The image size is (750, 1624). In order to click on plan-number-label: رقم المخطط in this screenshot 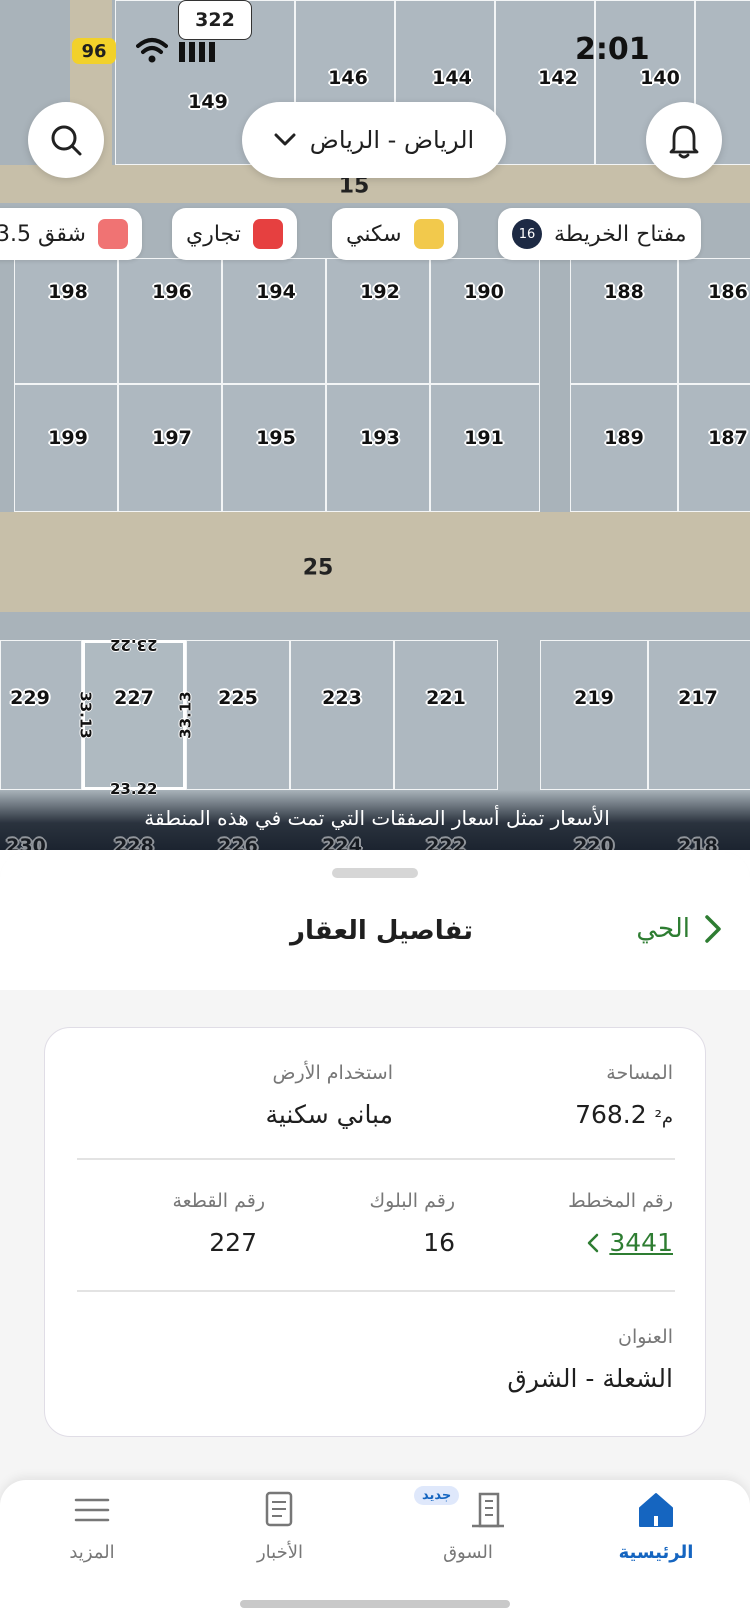, I will do `click(620, 1201)`.